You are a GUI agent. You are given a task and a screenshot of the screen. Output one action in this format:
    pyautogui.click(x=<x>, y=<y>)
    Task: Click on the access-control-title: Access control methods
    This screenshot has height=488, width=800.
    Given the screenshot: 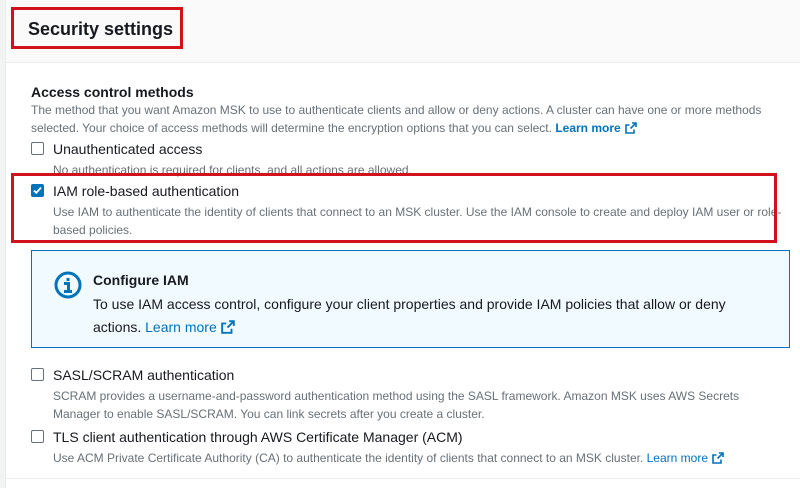 What is the action you would take?
    pyautogui.click(x=112, y=92)
    